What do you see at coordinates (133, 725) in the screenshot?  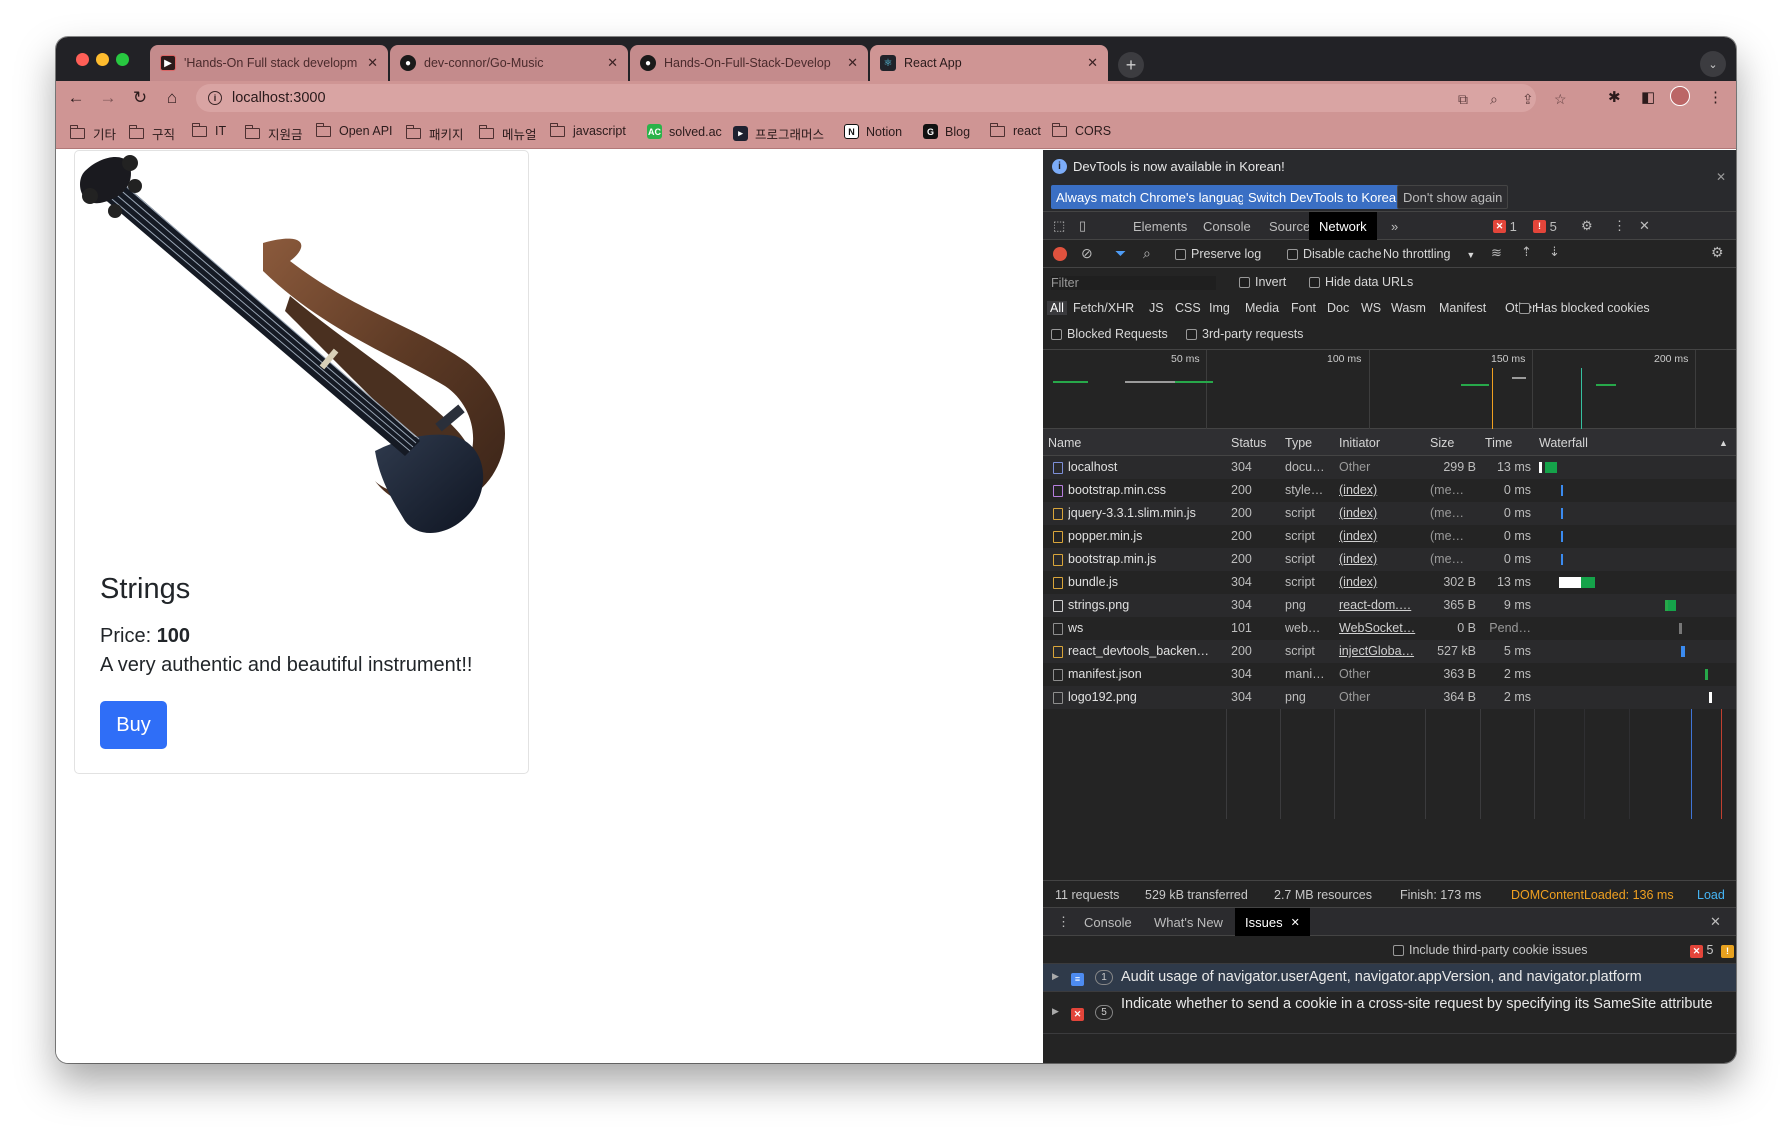 I see `buy-button: Buy` at bounding box center [133, 725].